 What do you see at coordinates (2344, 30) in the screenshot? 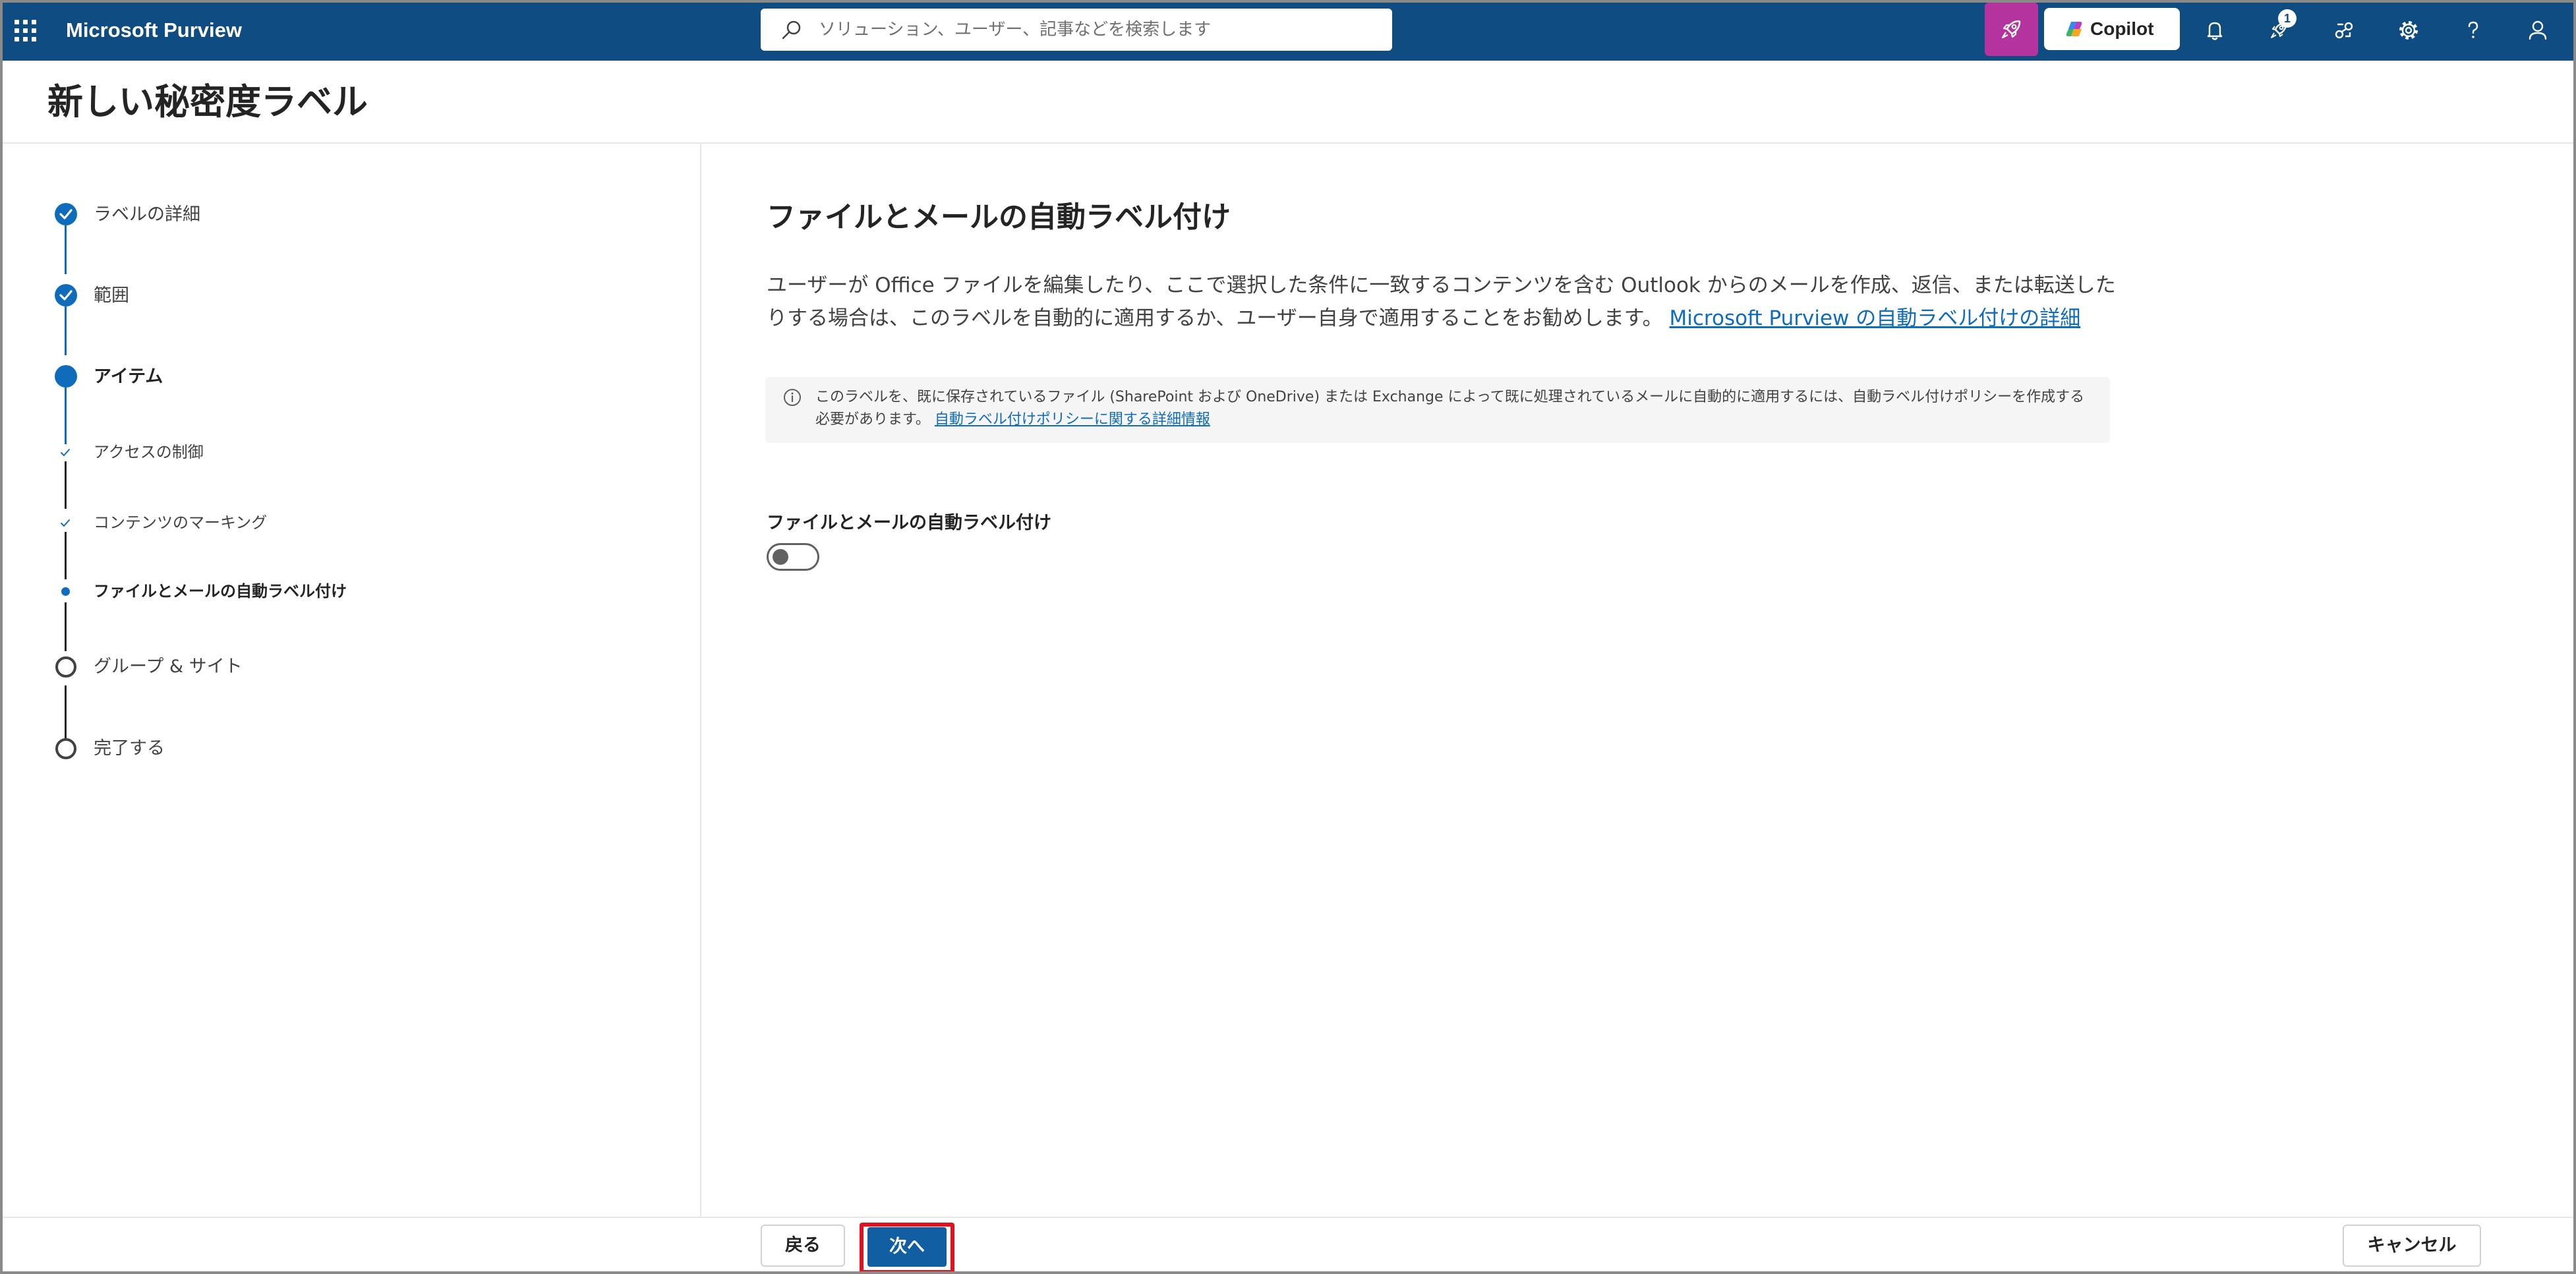
I see `connections-icon` at bounding box center [2344, 30].